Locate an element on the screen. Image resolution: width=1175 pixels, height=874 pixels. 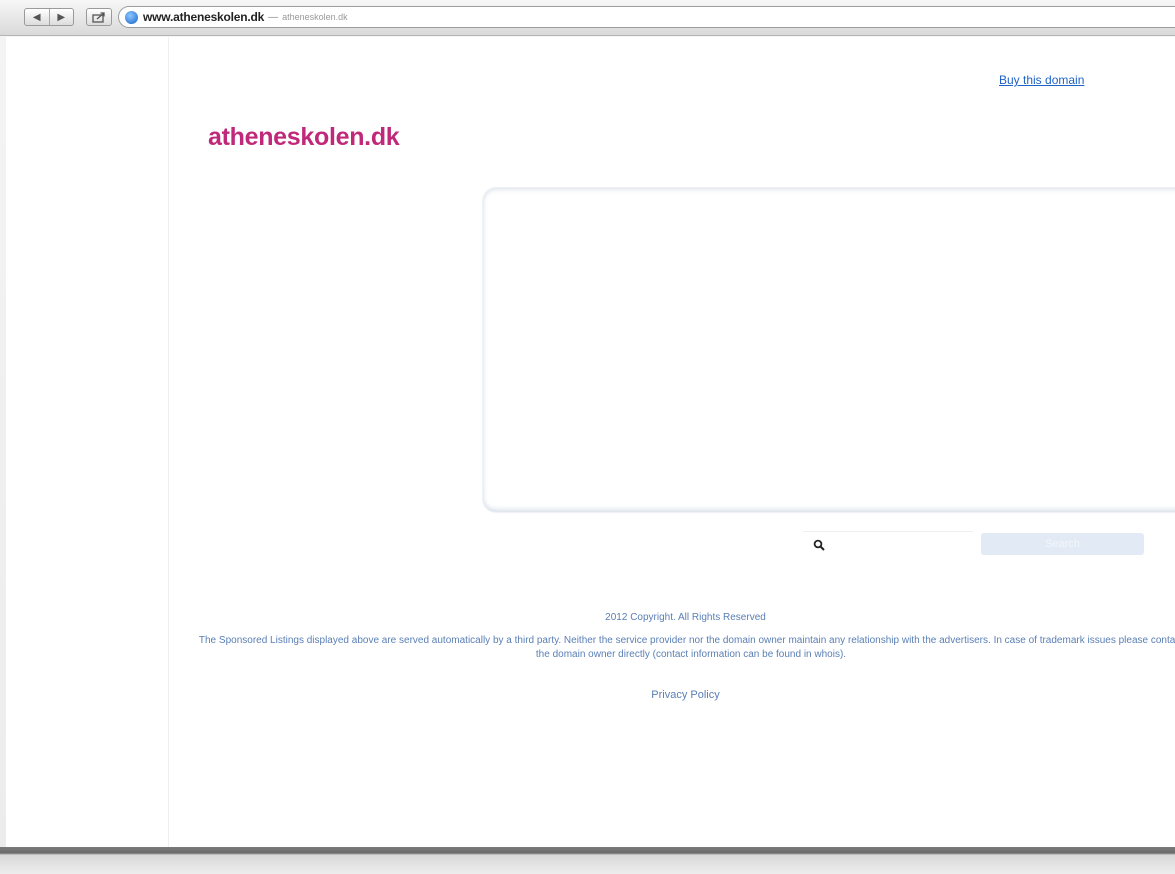
nav-button-group: ◀ ▶ is located at coordinates (49, 17).